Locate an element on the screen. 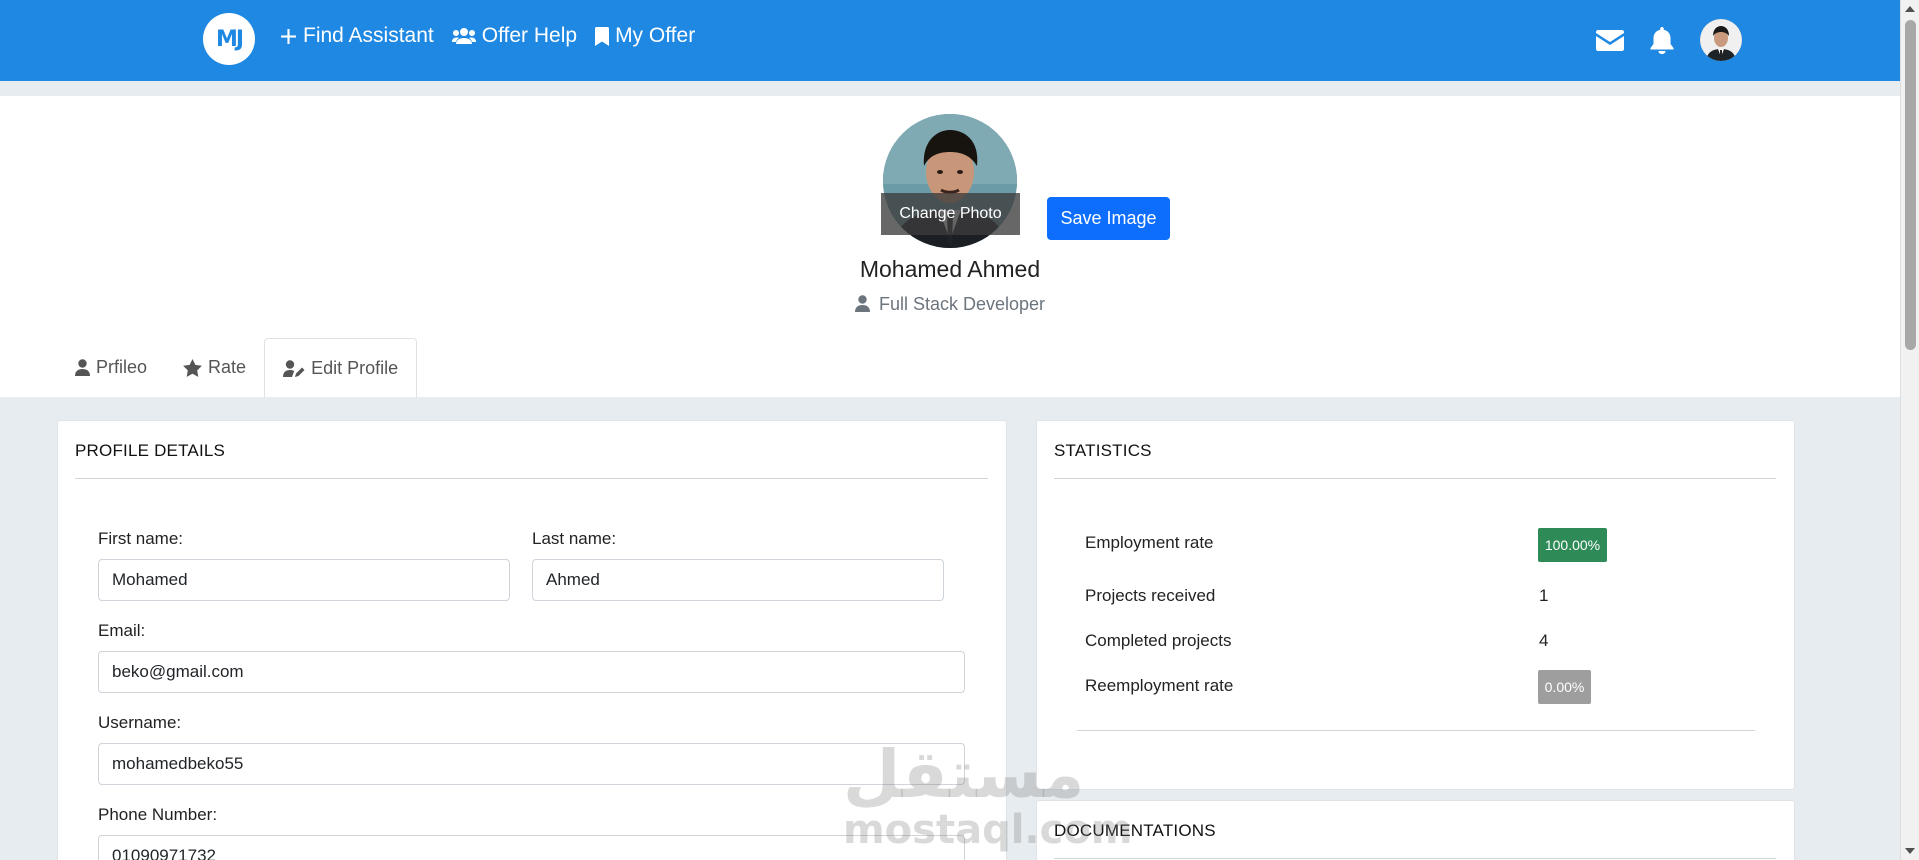  completed-projects-value: 4 is located at coordinates (1544, 640).